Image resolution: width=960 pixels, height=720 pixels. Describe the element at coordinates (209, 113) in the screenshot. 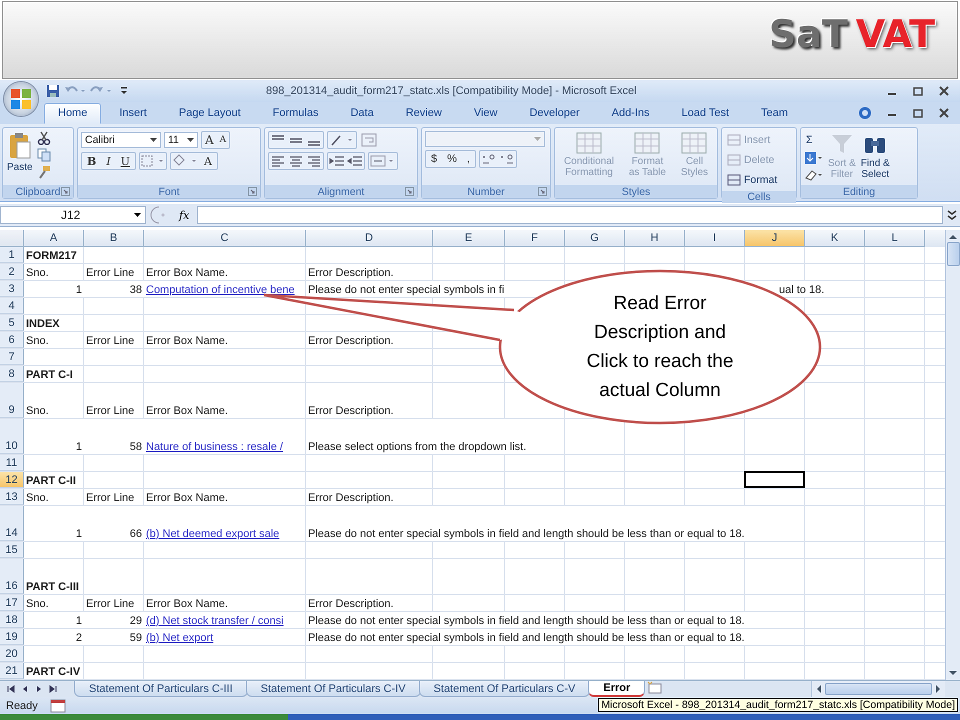

I see `ribbon-tab: Page Layout` at that location.